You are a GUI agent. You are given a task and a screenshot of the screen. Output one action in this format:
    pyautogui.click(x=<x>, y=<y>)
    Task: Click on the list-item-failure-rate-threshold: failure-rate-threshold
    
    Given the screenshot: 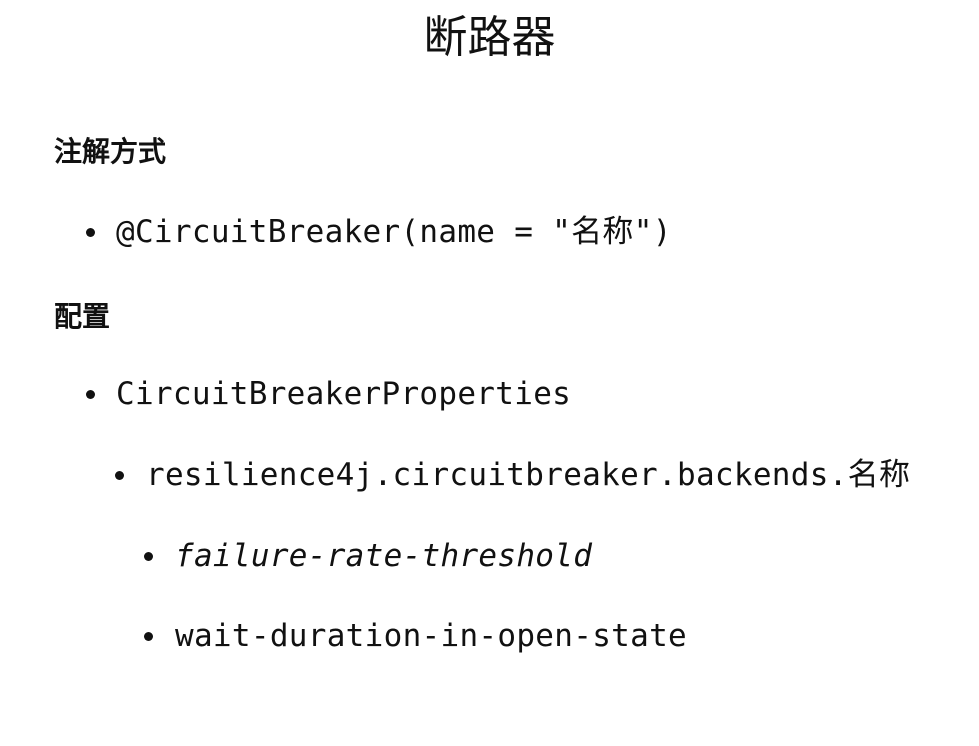 What is the action you would take?
    pyautogui.click(x=384, y=556)
    